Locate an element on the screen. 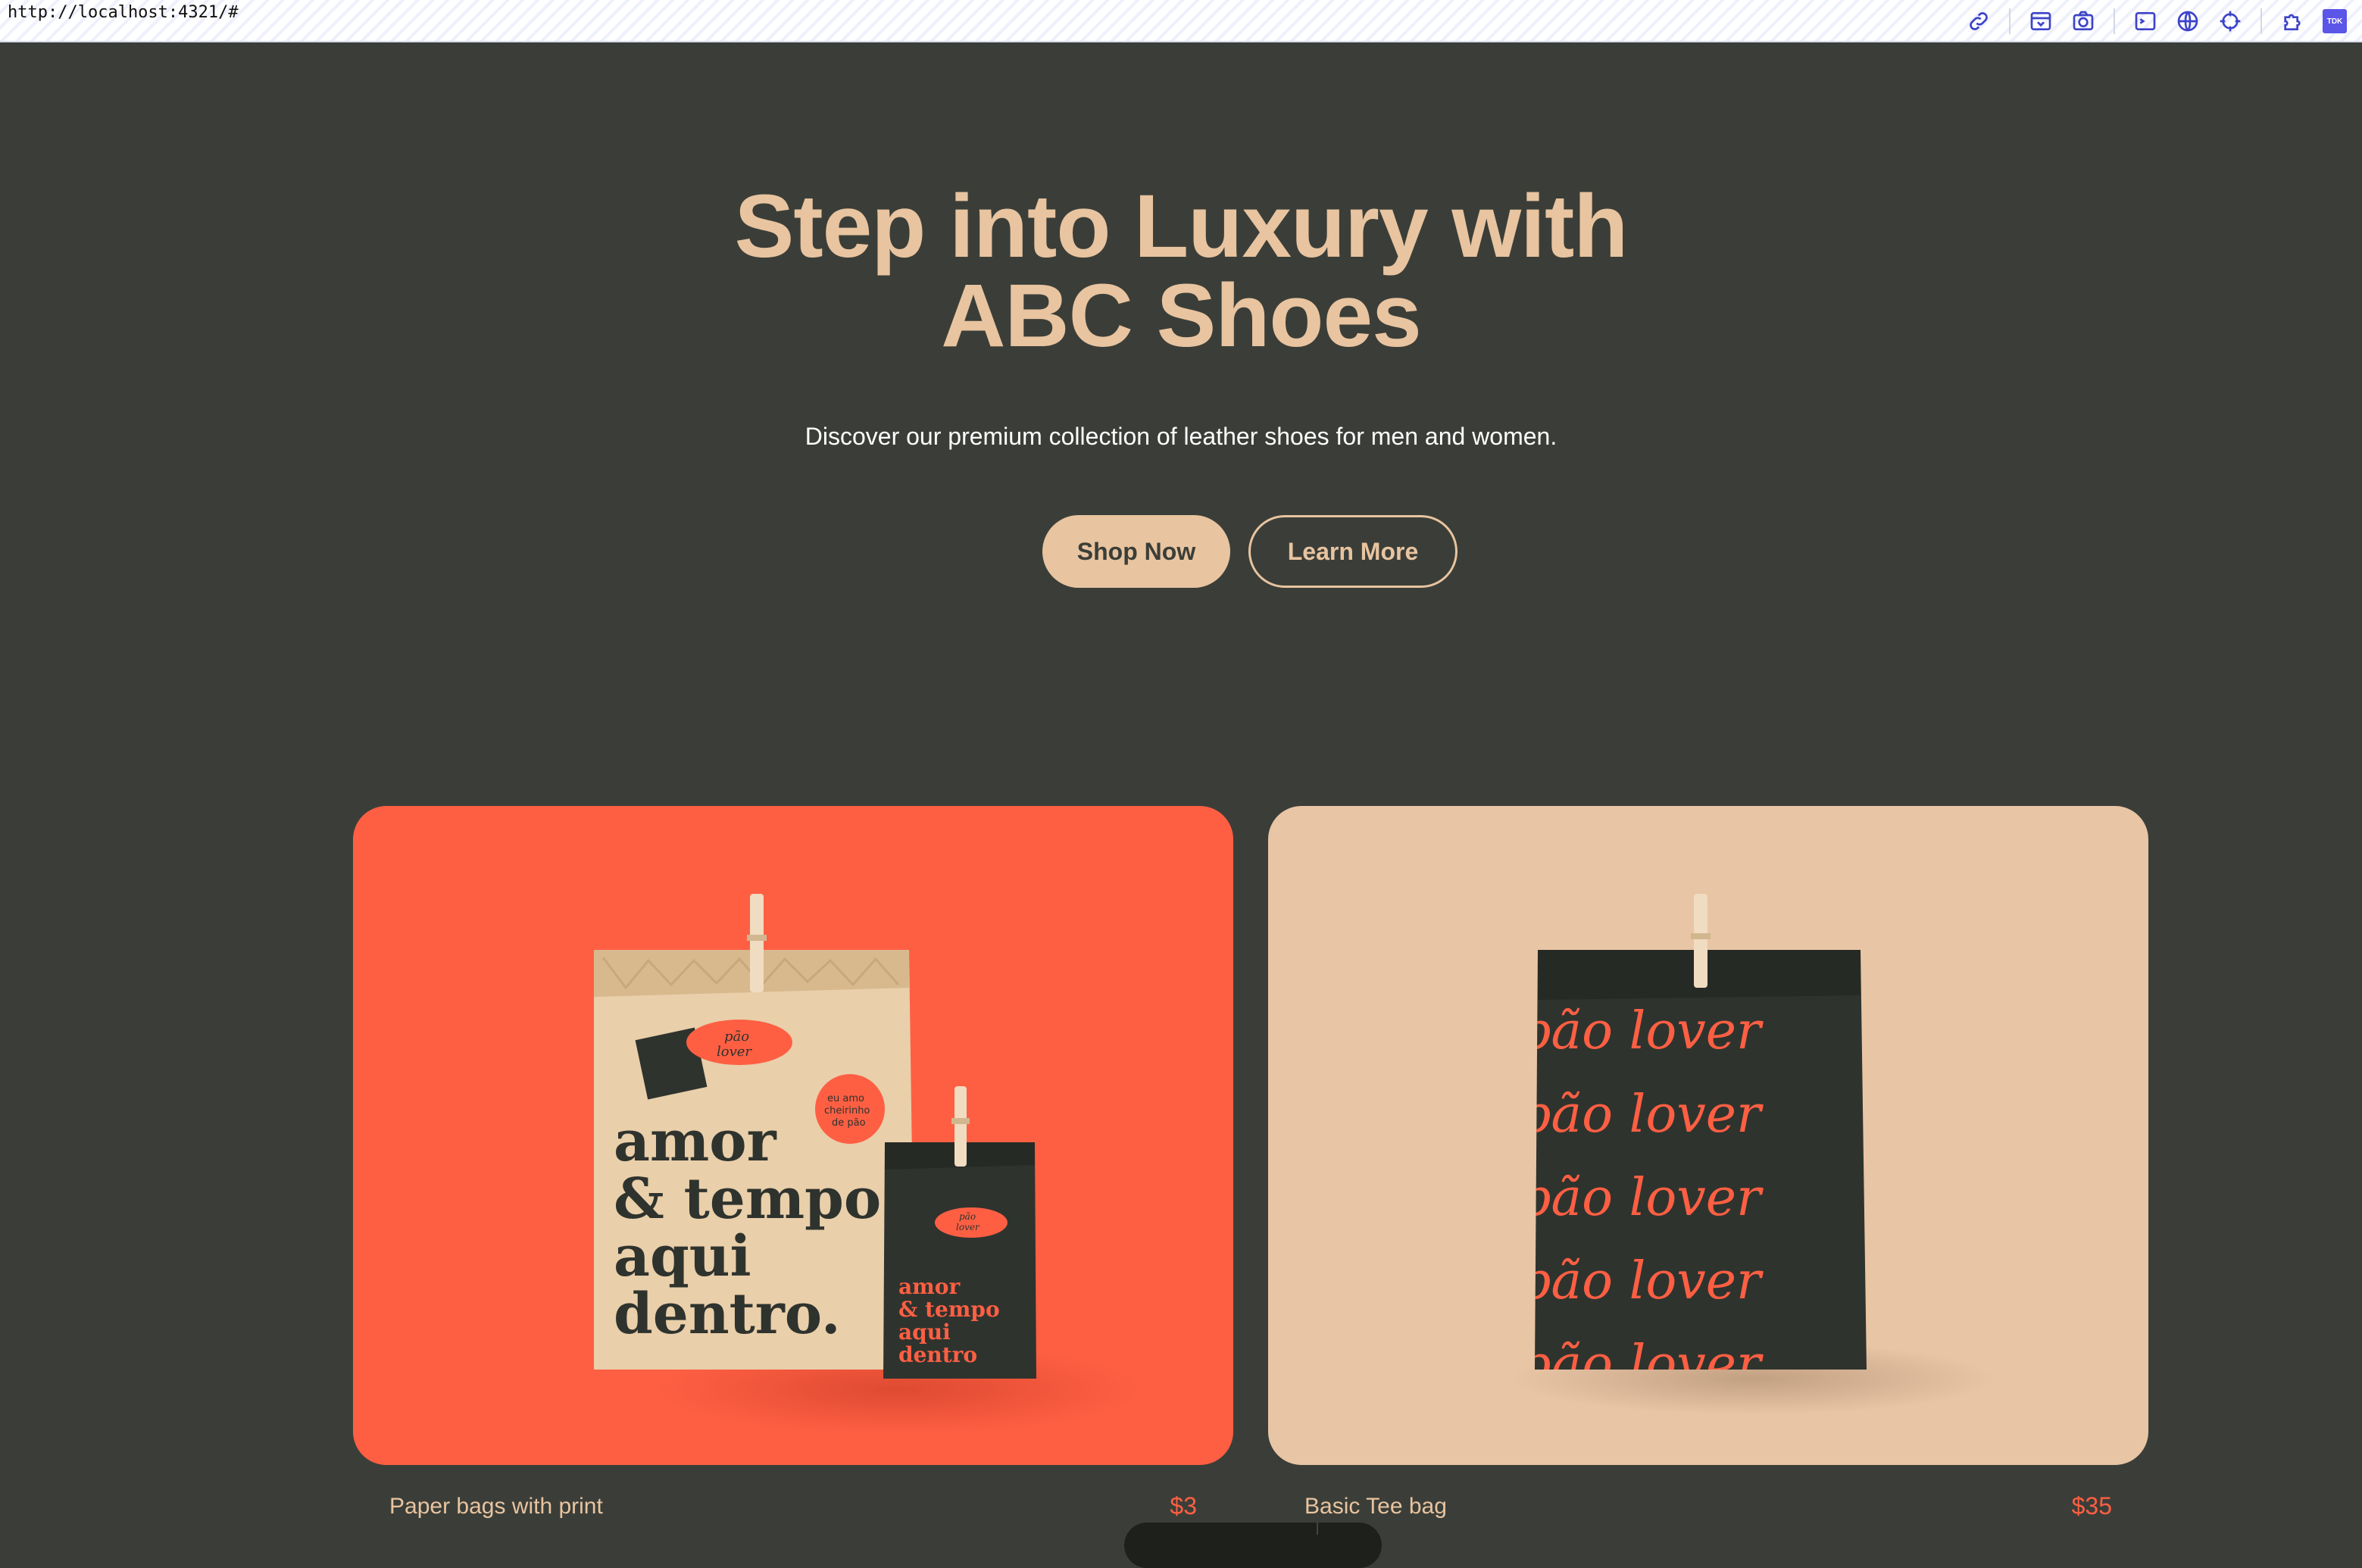 Image resolution: width=2362 pixels, height=1568 pixels. bag-small-text-line: dentro is located at coordinates (937, 1355).